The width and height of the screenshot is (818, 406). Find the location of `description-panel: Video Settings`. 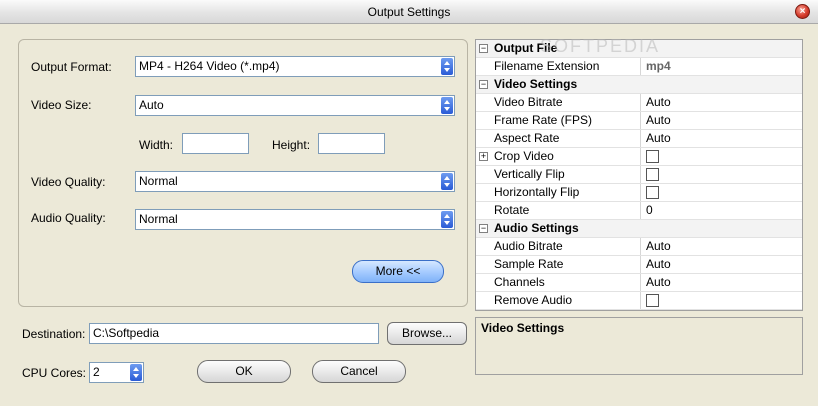

description-panel: Video Settings is located at coordinates (639, 346).